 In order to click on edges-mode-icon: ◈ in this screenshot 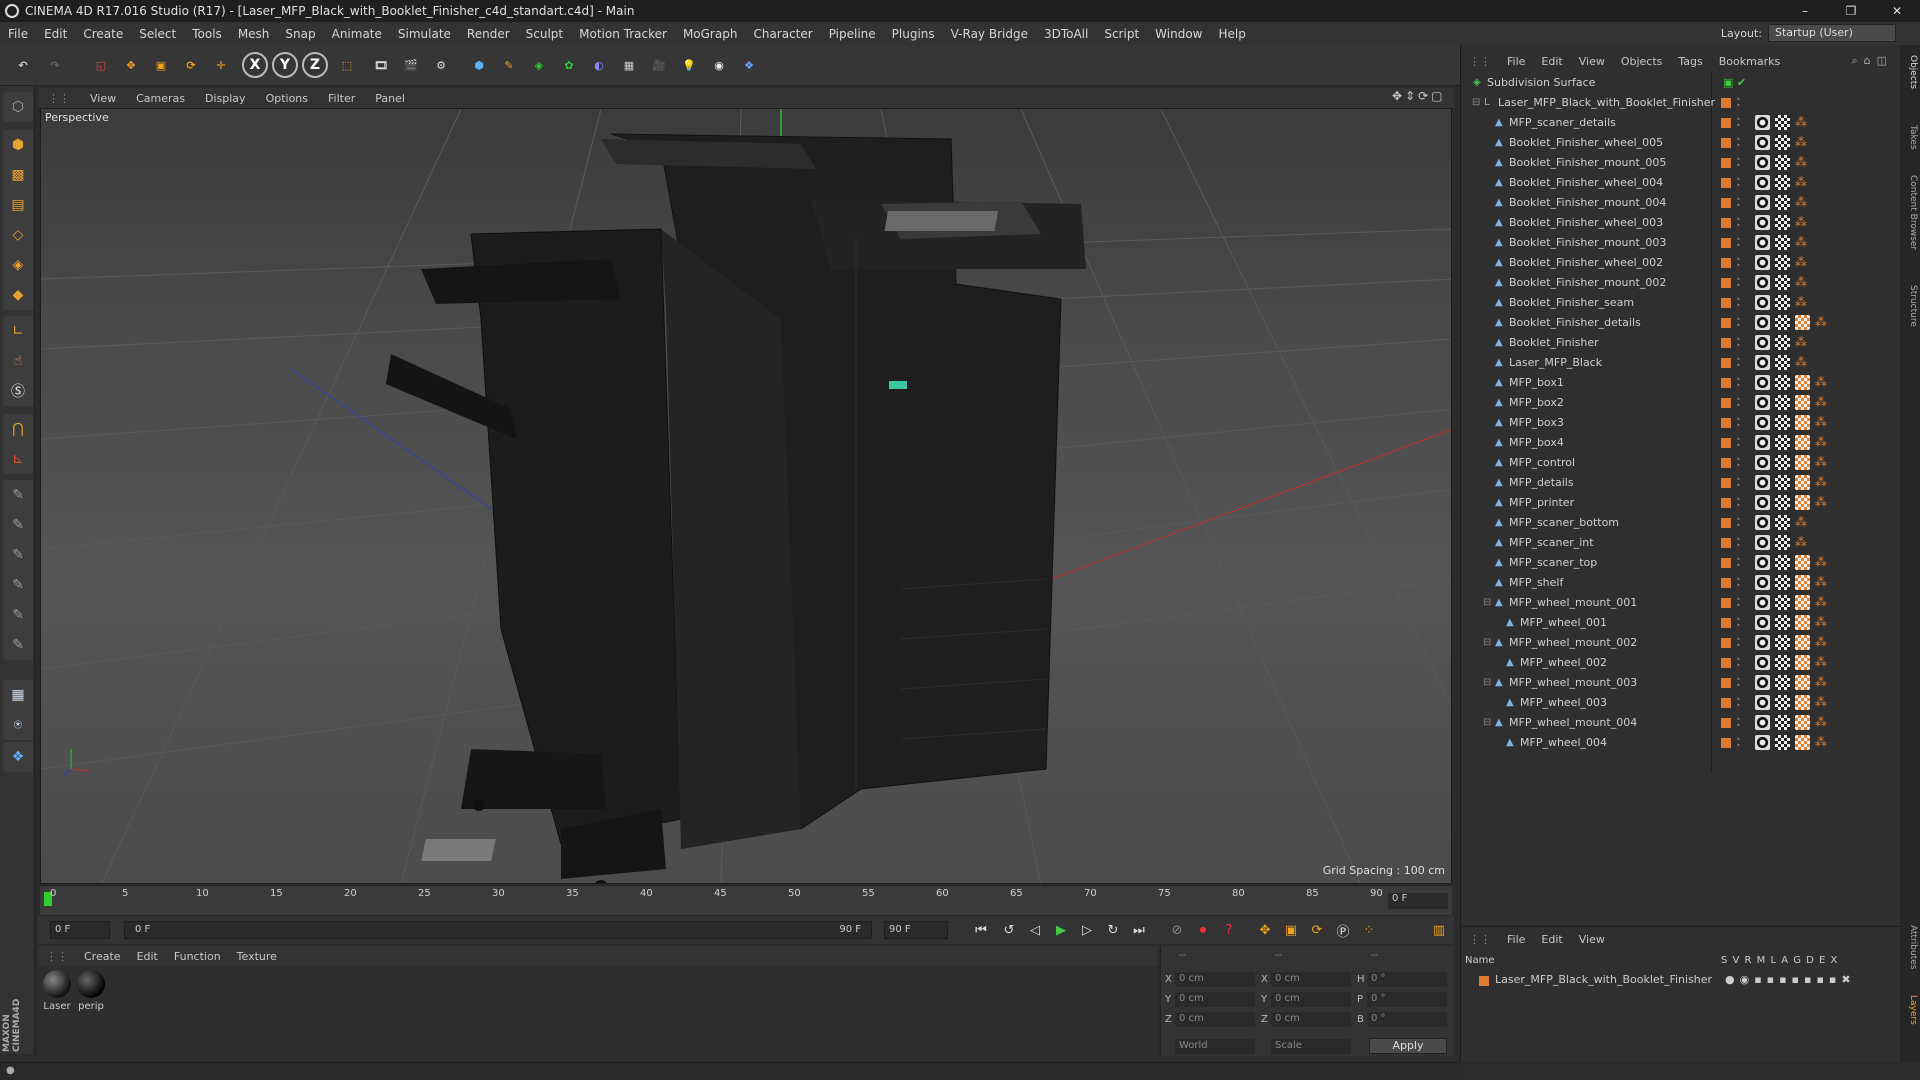, I will do `click(18, 265)`.